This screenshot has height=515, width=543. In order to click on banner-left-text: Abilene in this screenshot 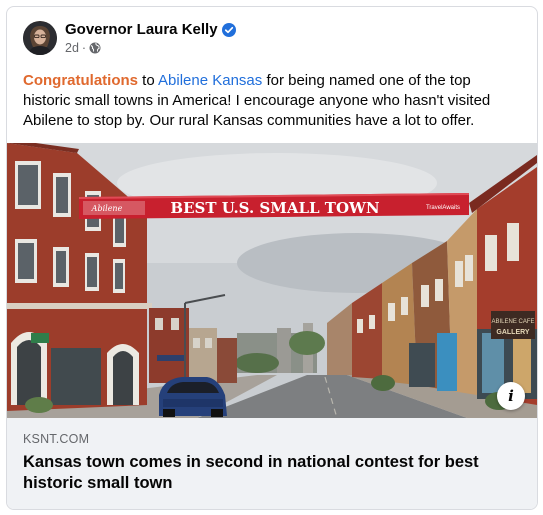, I will do `click(107, 208)`.